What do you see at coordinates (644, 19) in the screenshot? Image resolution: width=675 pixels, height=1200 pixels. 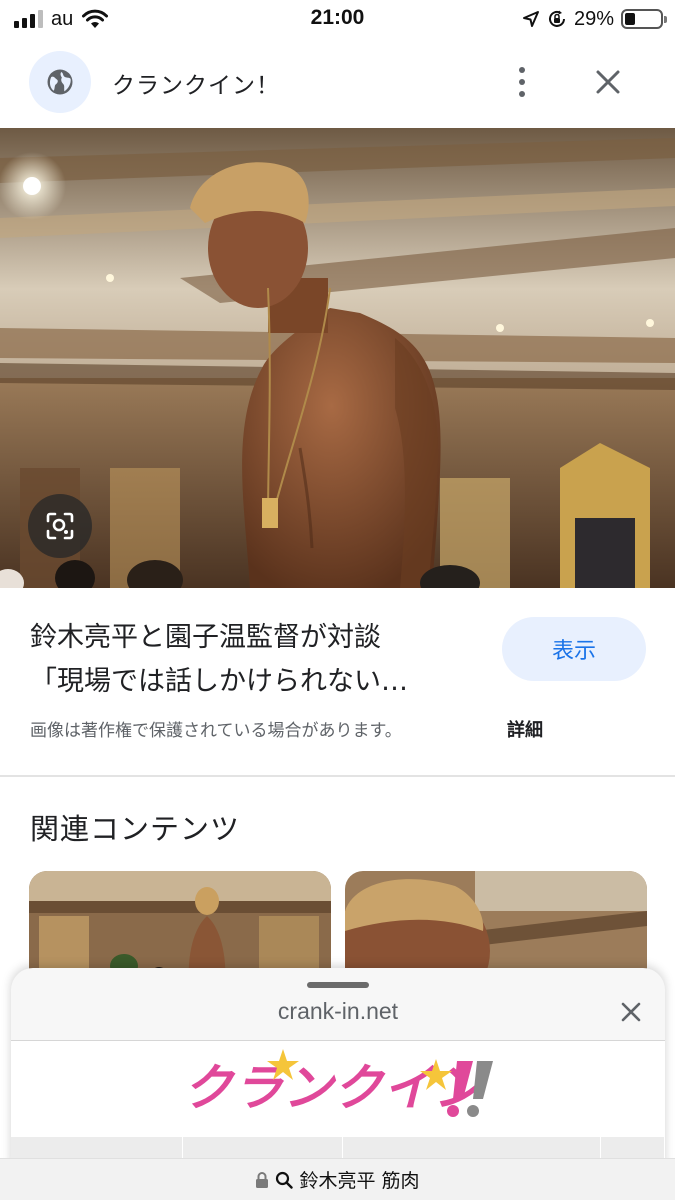 I see `battery-icon` at bounding box center [644, 19].